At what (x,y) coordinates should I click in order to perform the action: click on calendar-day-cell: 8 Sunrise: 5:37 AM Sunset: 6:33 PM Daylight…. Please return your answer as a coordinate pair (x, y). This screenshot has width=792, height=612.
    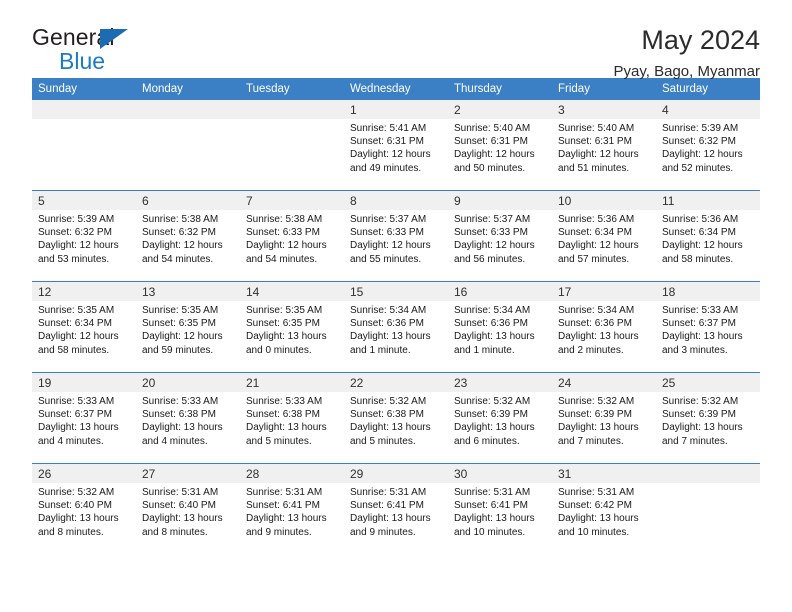
    Looking at the image, I should click on (396, 236).